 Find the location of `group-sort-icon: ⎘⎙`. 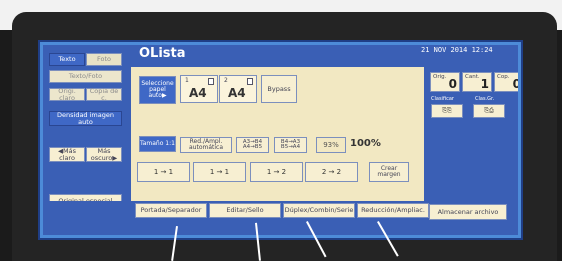

group-sort-icon: ⎘⎙ is located at coordinates (489, 110).